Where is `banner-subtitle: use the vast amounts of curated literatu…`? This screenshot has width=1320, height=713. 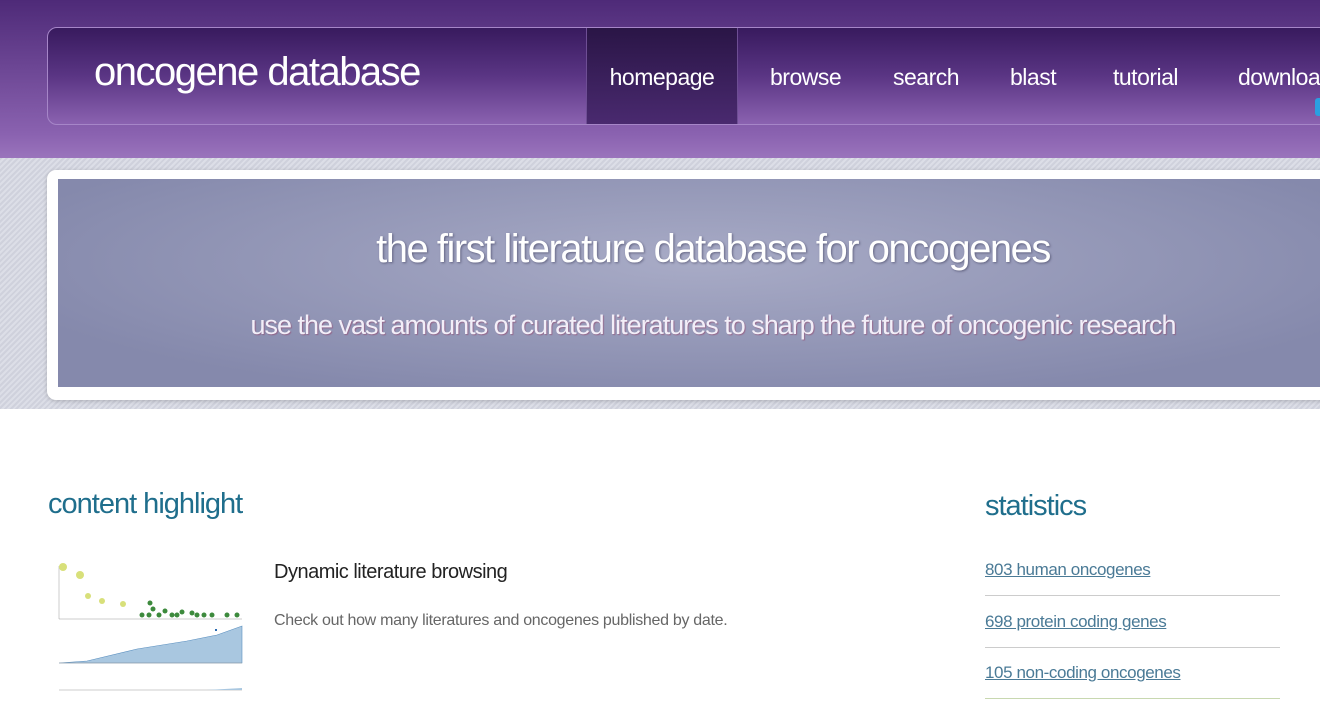
banner-subtitle: use the vast amounts of curated literatu… is located at coordinates (713, 325).